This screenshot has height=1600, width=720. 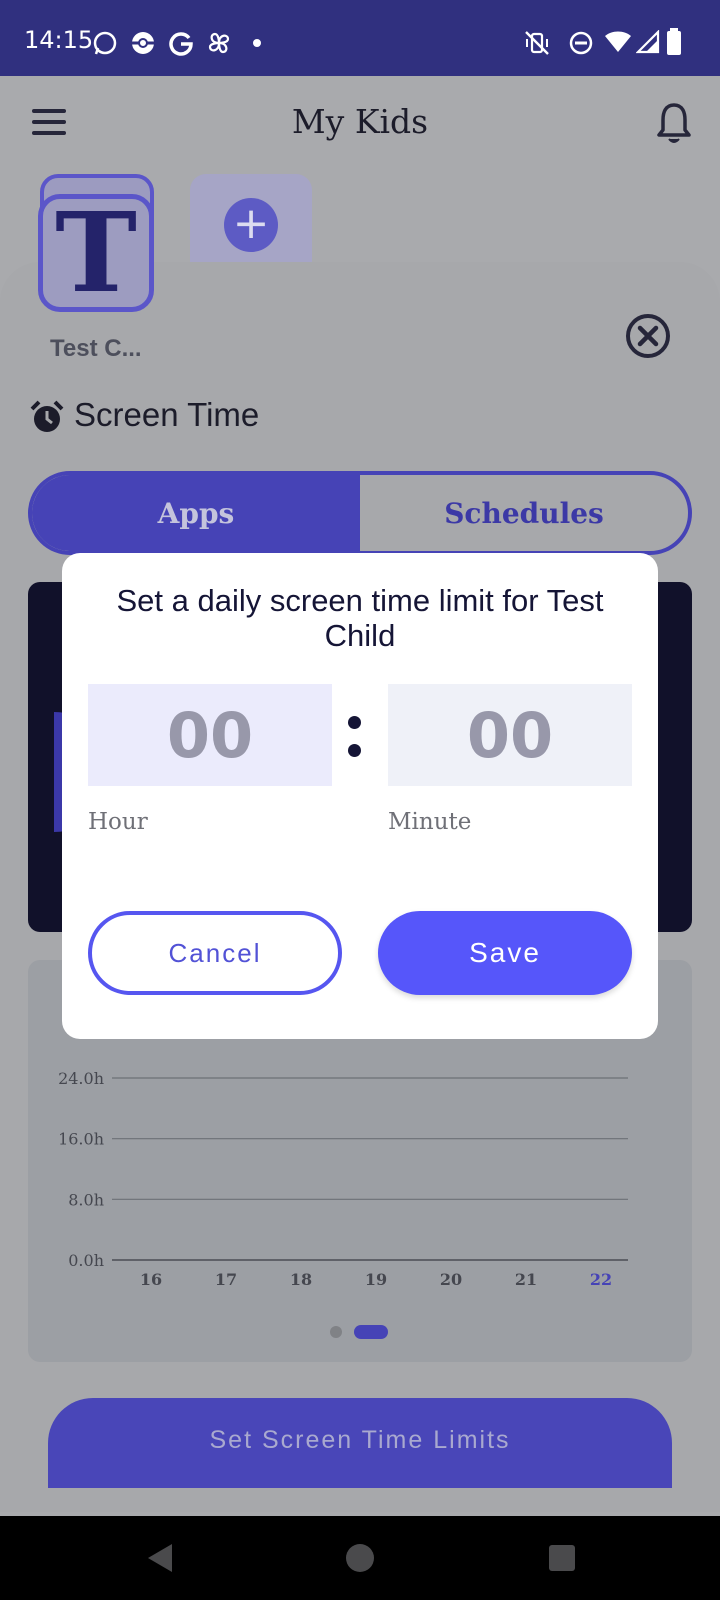 I want to click on cell-signal-icon, so click(x=648, y=42).